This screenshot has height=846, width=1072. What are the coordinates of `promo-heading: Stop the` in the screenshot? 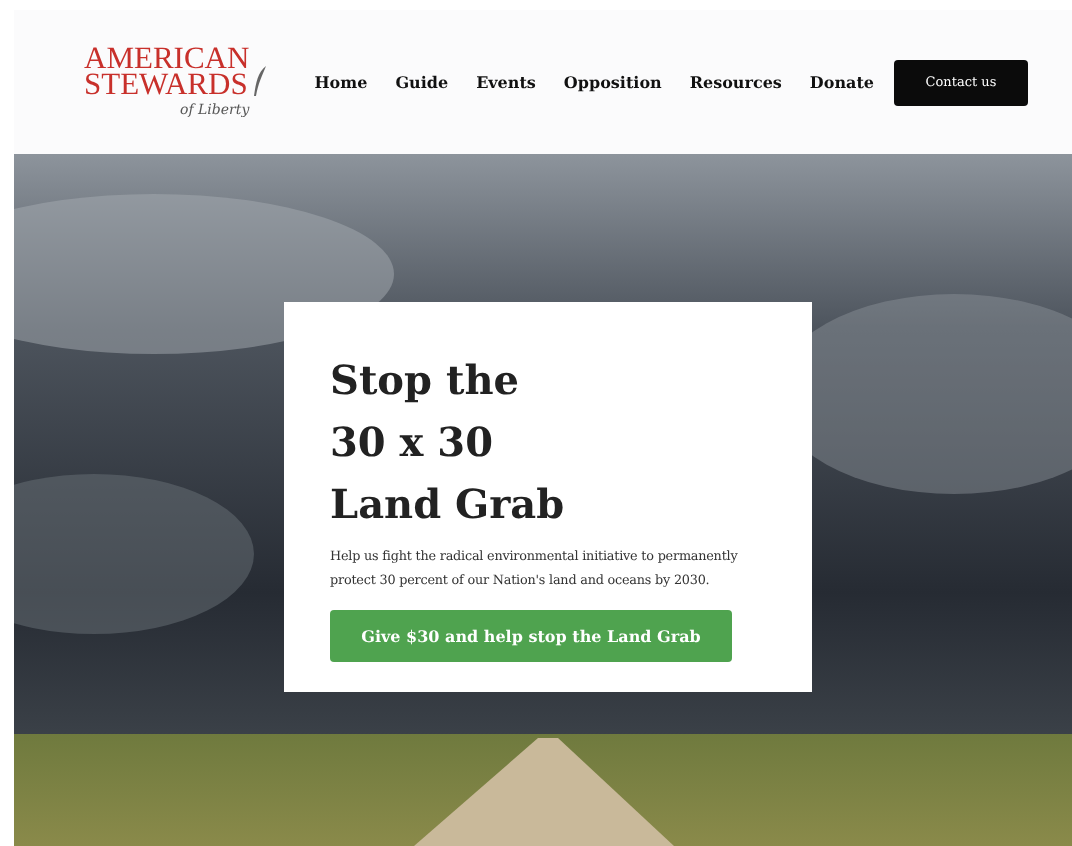 It's located at (425, 381).